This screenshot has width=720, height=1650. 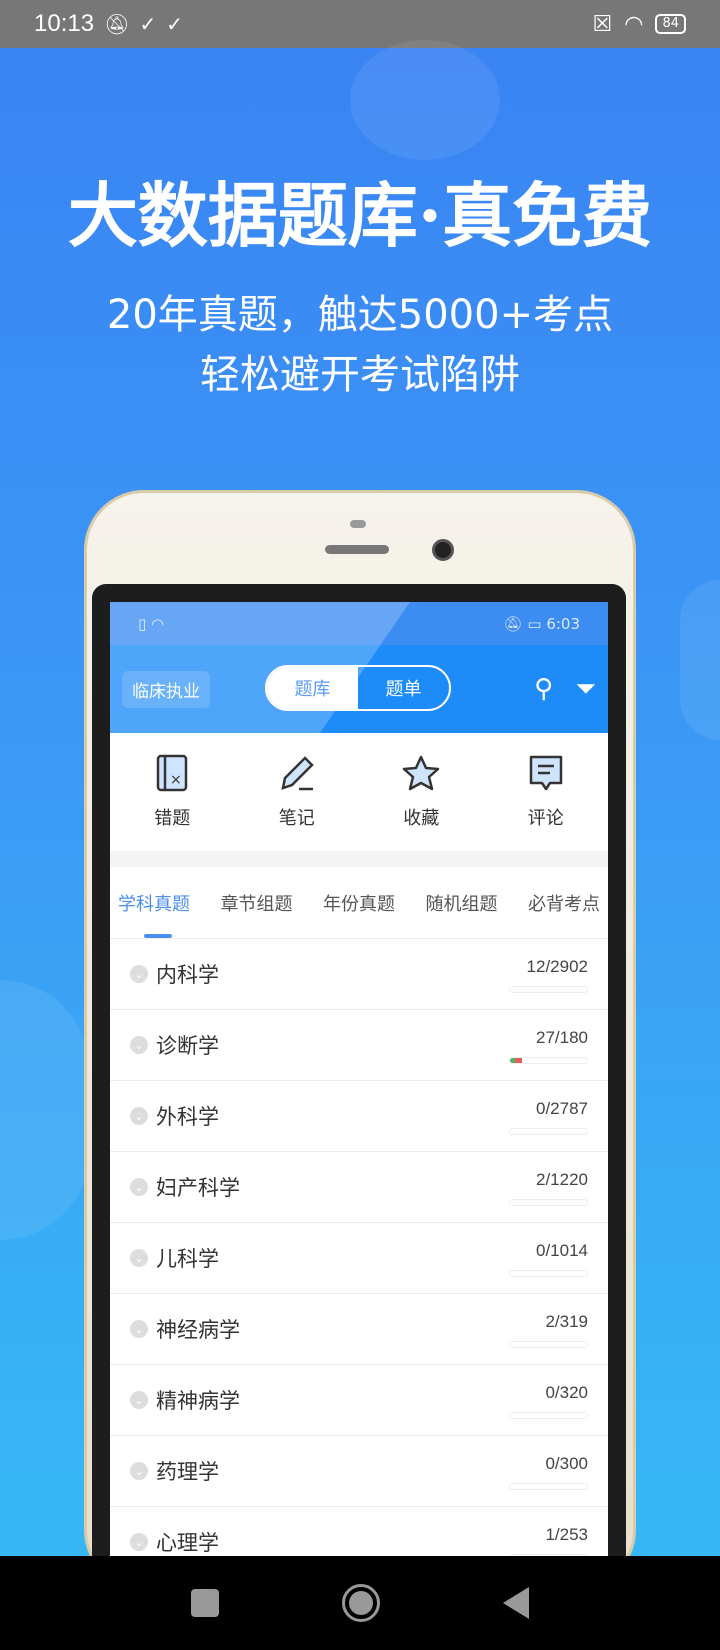 I want to click on segment-question-list: 题单, so click(x=403, y=688).